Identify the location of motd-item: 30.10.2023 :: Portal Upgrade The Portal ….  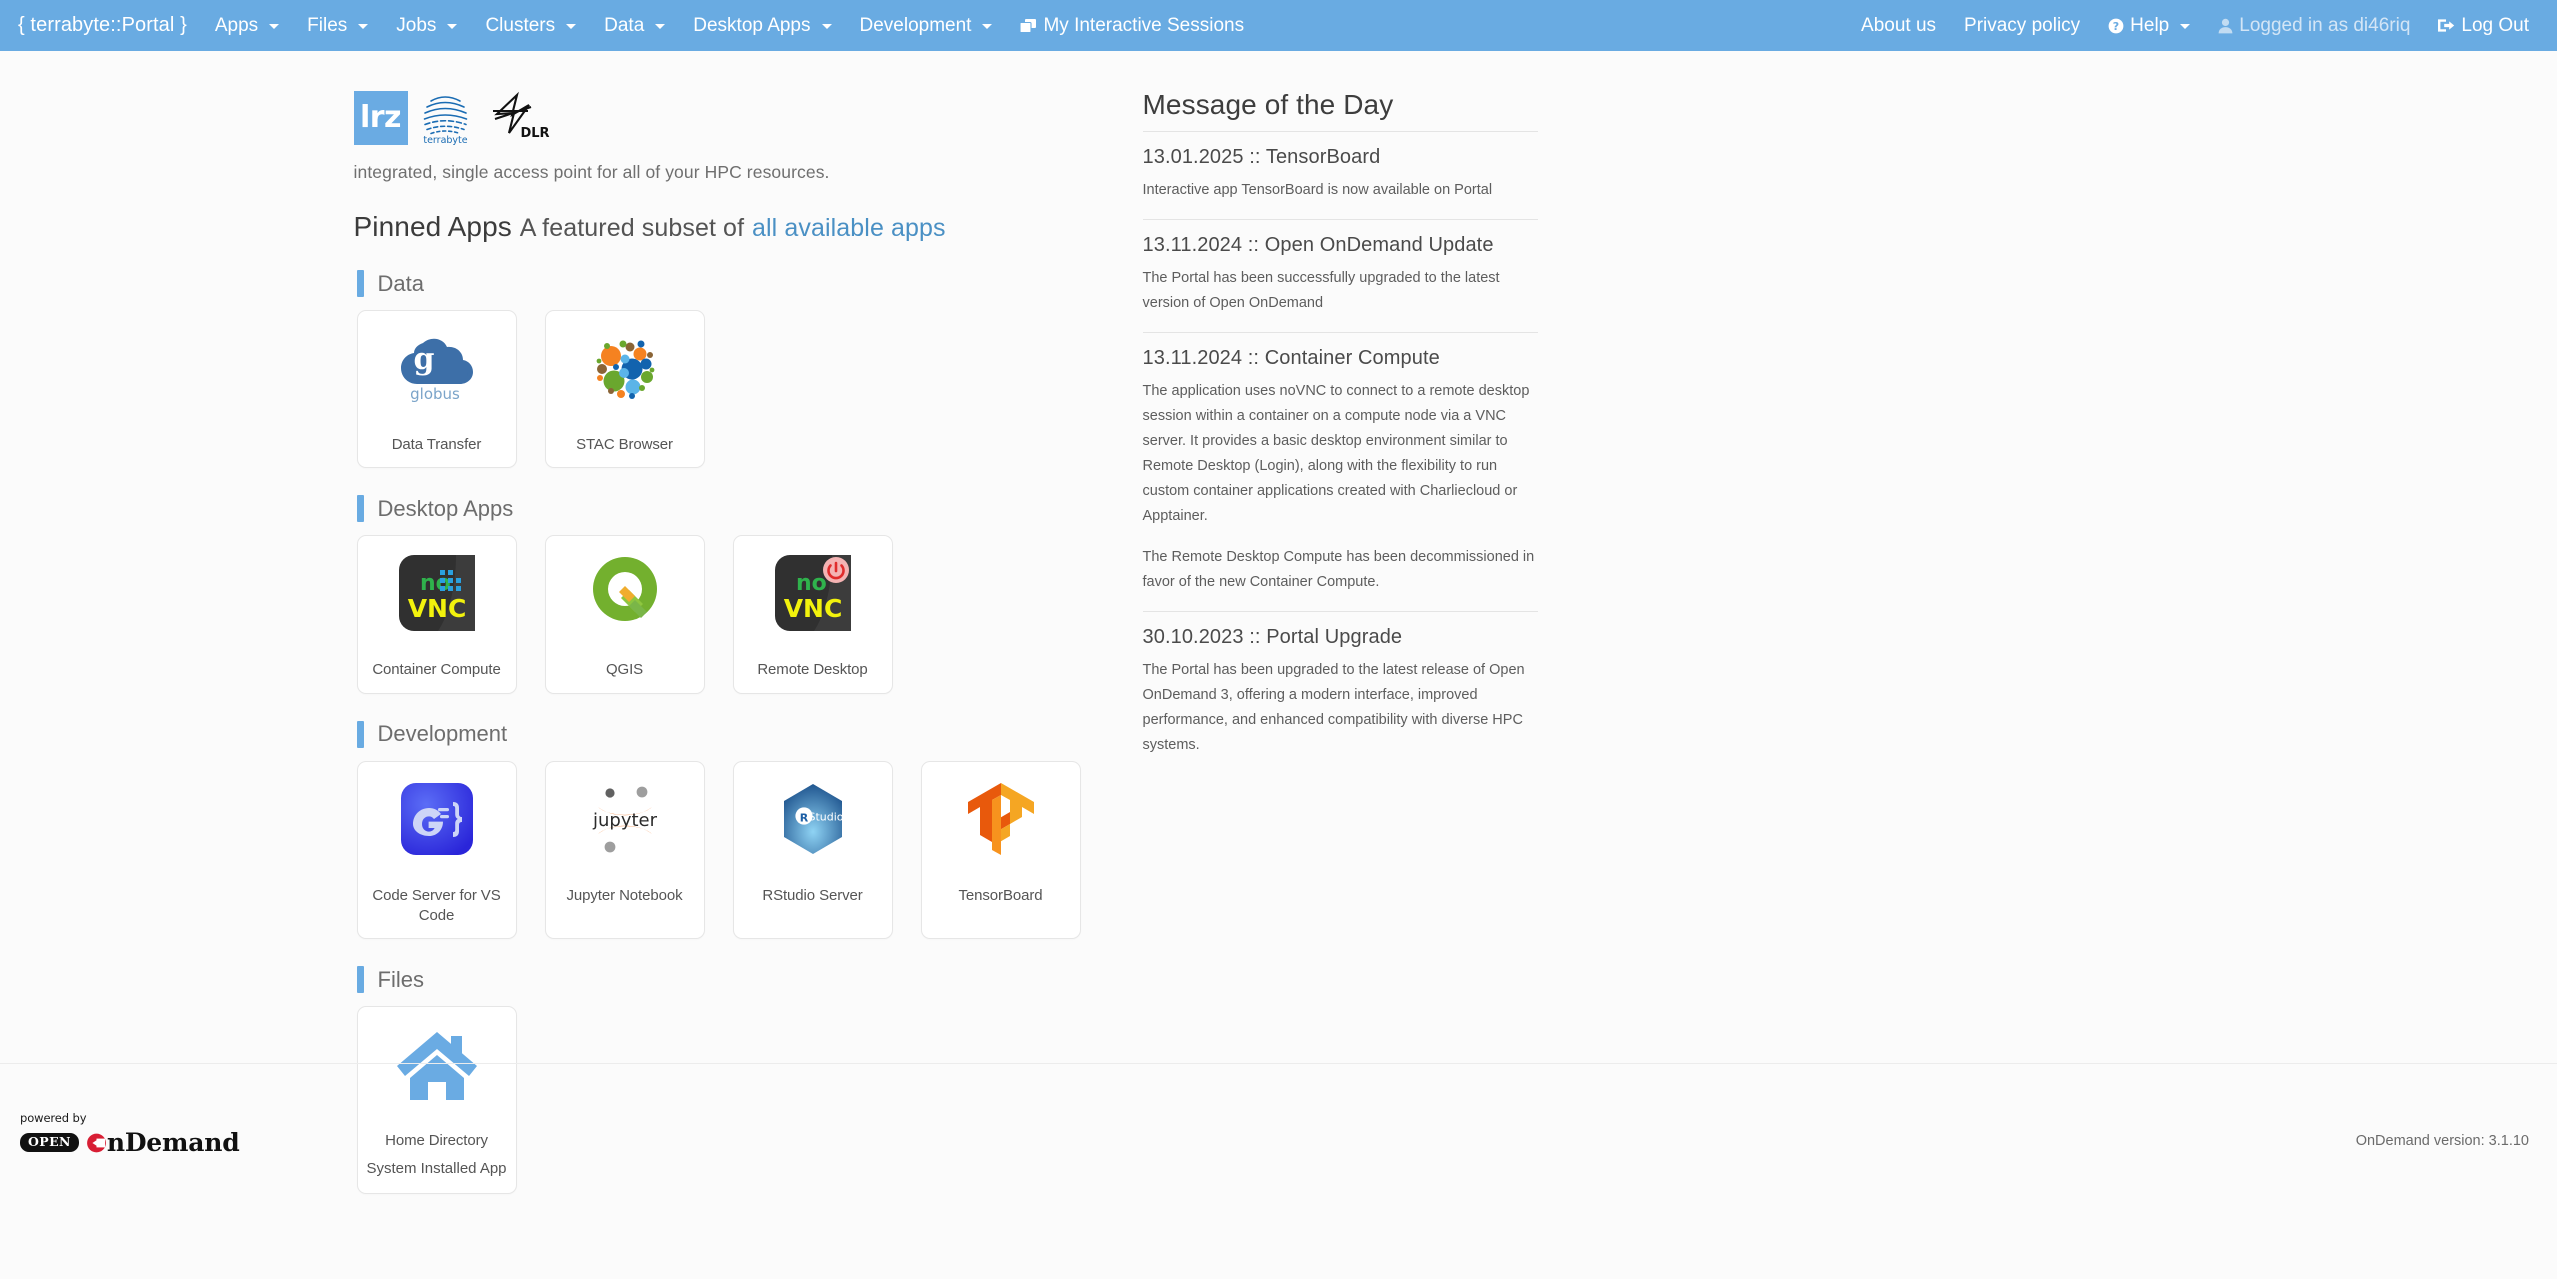
(1340, 692).